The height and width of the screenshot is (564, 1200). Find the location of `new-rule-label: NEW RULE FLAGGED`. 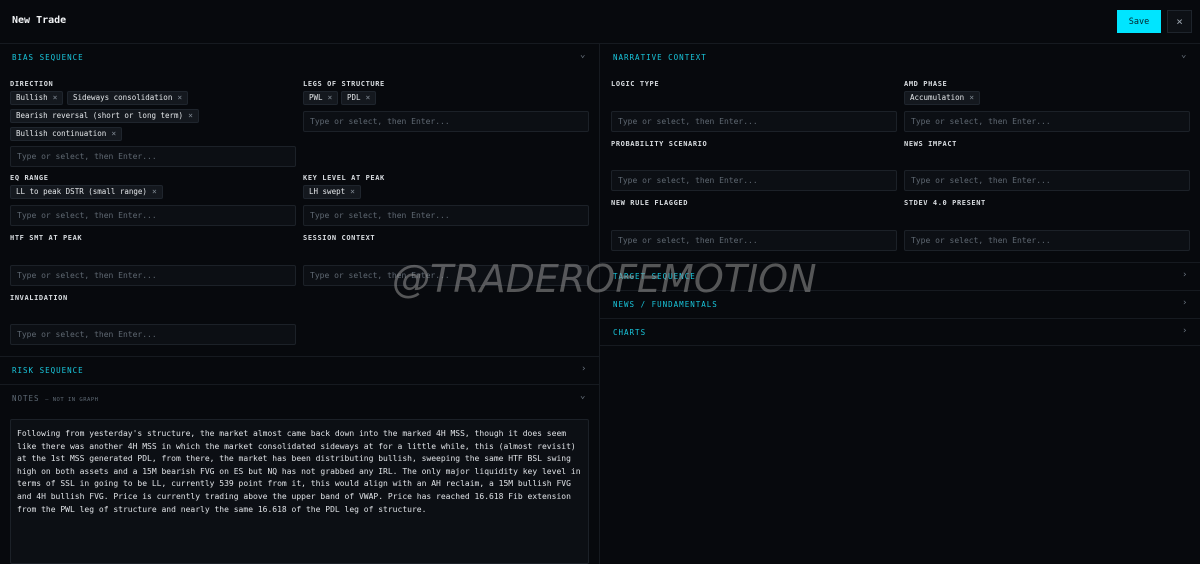

new-rule-label: NEW RULE FLAGGED is located at coordinates (650, 203).